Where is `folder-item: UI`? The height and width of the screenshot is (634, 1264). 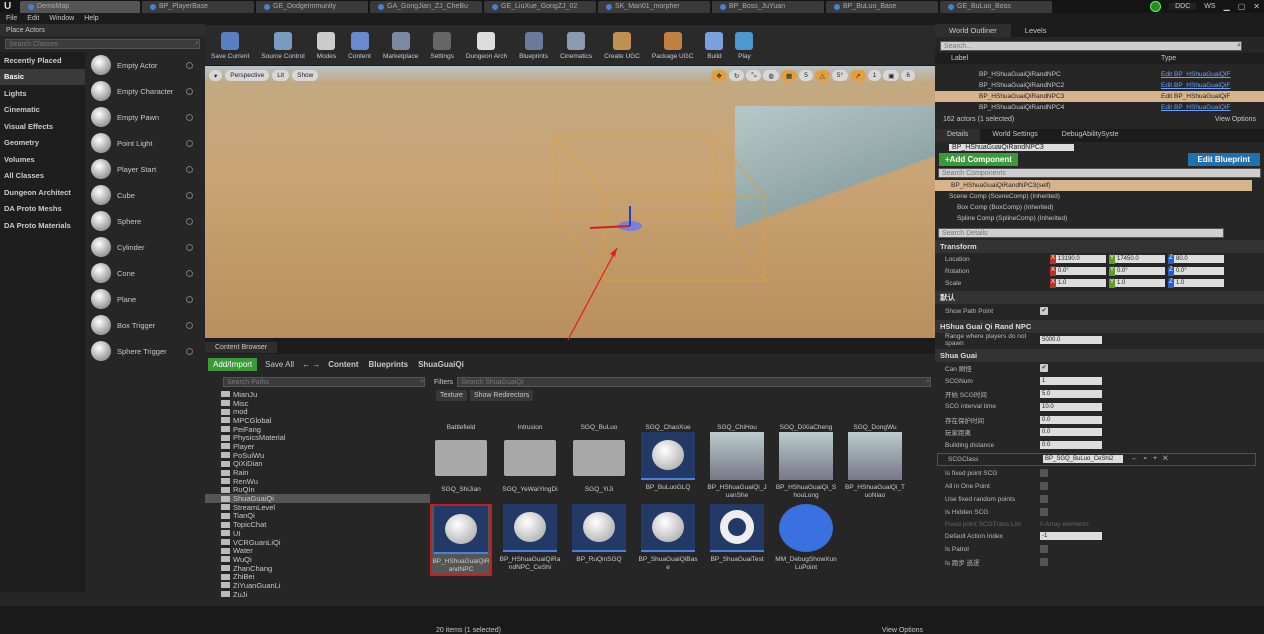
folder-item: UI is located at coordinates (317, 533).